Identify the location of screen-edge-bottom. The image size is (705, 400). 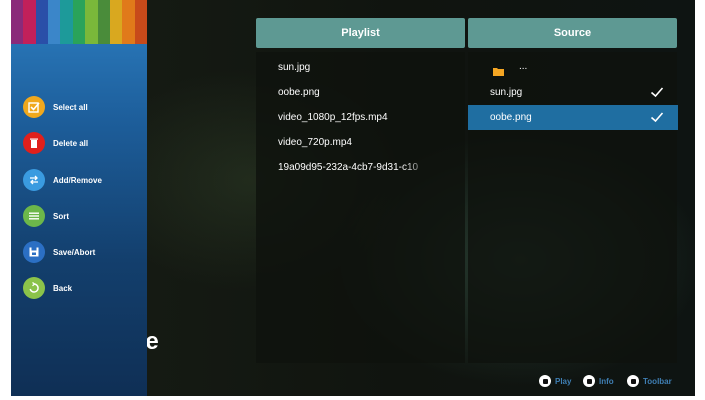
(352, 398).